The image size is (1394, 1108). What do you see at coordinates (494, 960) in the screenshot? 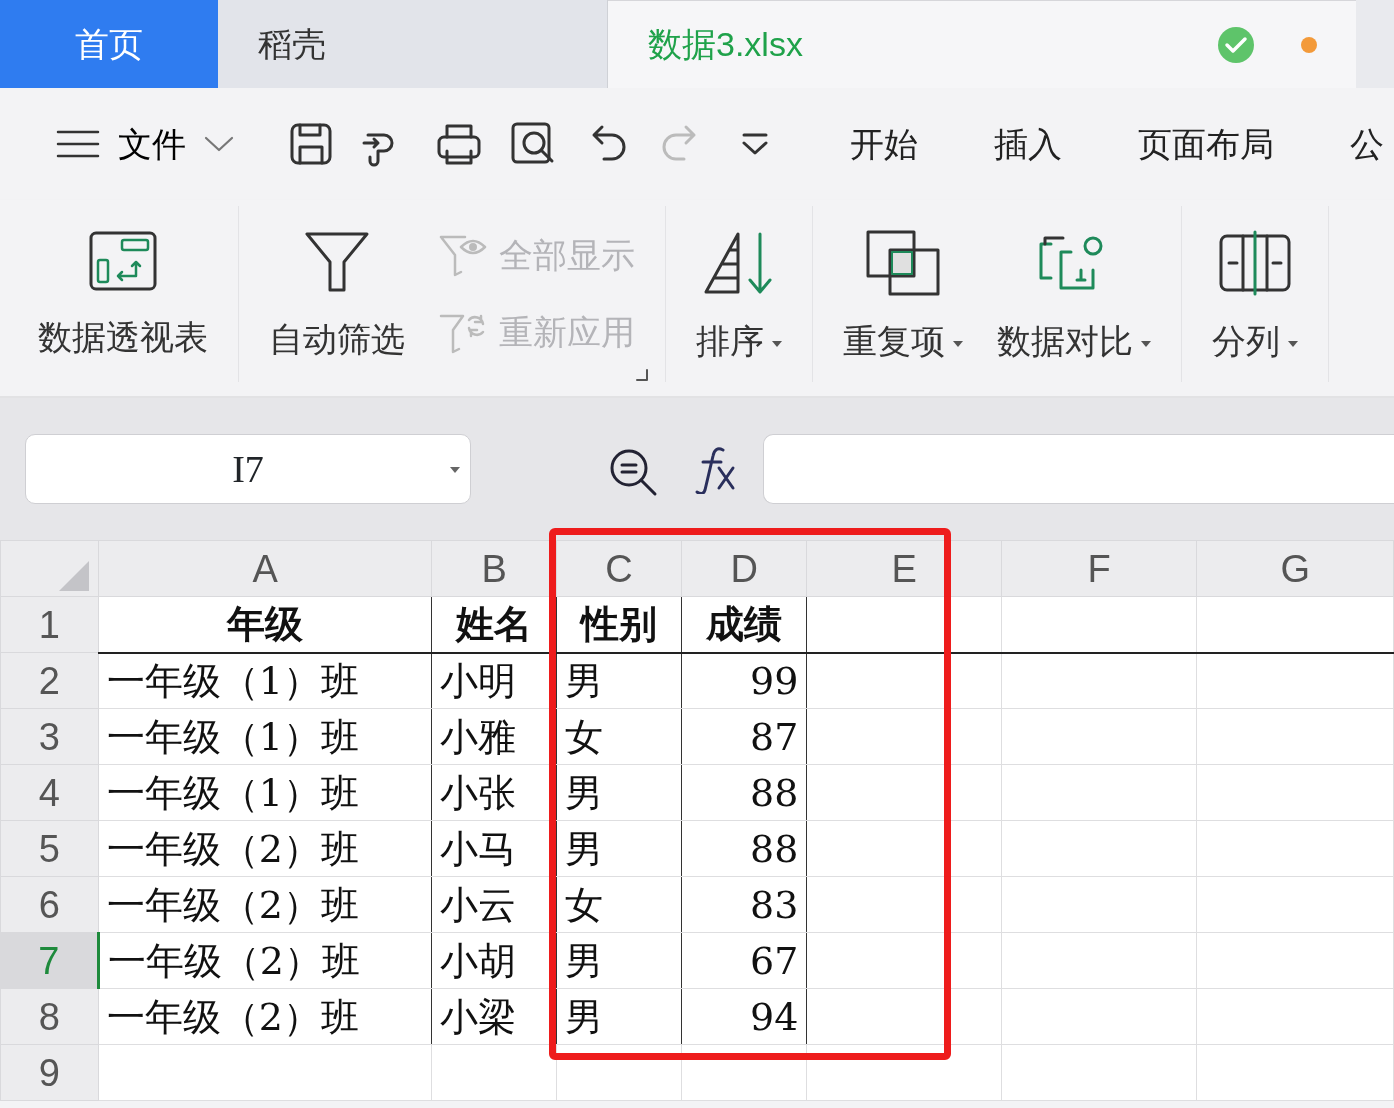
I see `table-cell: 小胡` at bounding box center [494, 960].